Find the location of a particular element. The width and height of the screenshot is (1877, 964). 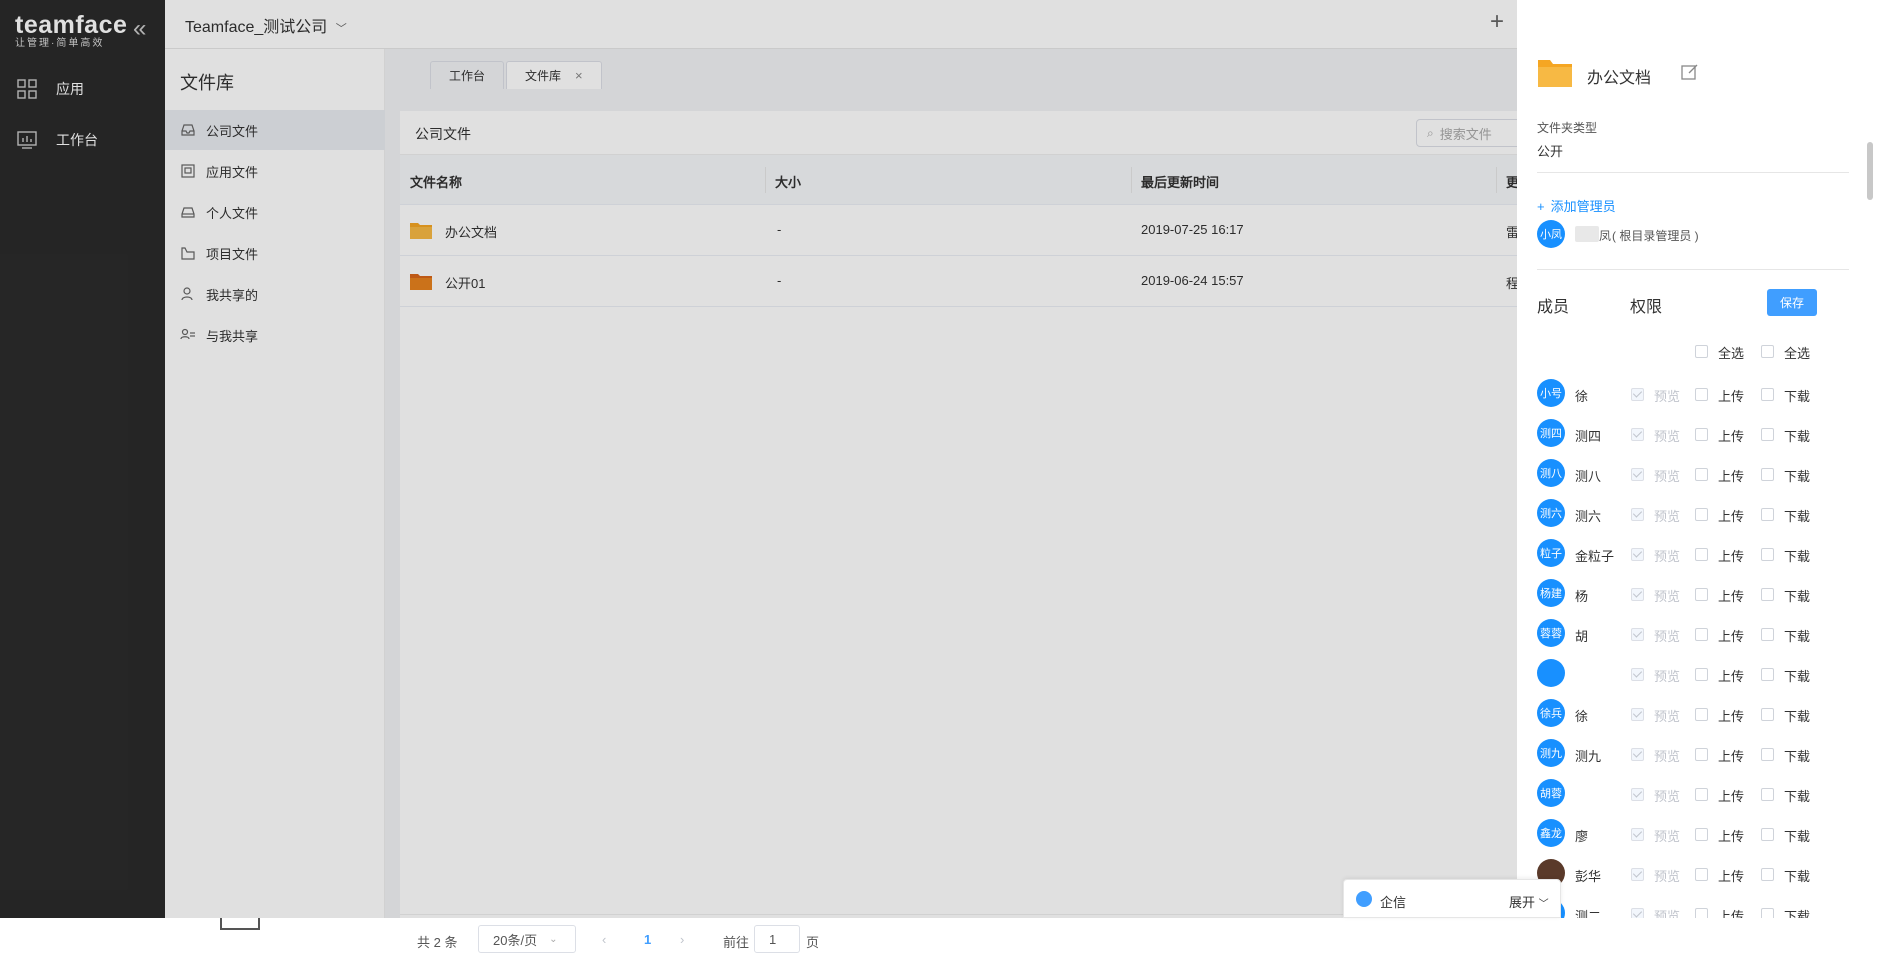

sidebar-item-personal-files: 个人文件 is located at coordinates (275, 212).